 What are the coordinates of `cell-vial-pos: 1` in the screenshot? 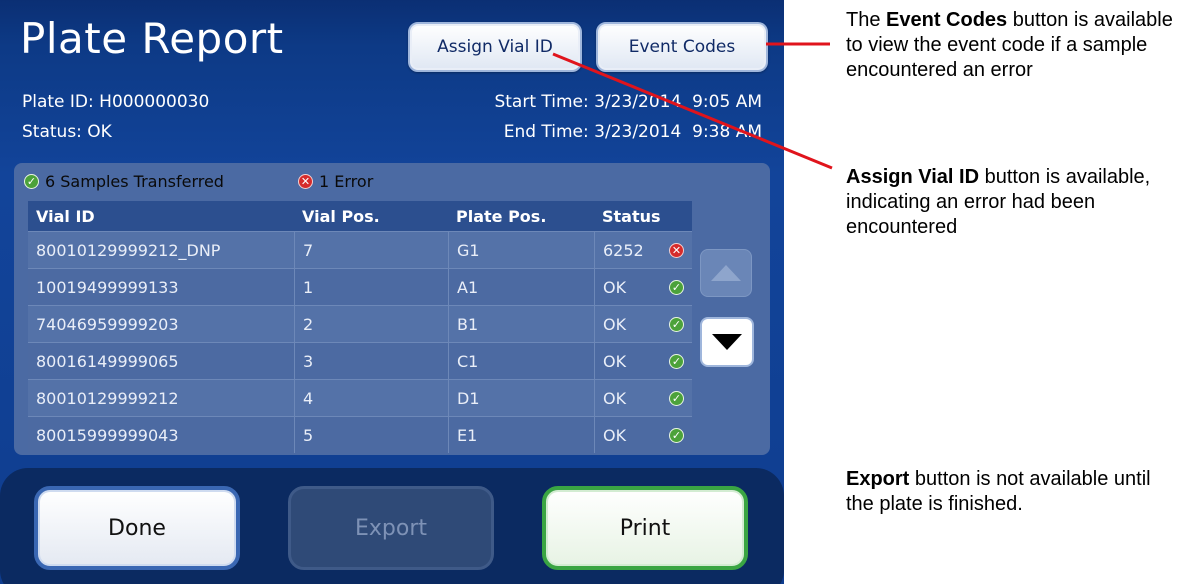 It's located at (371, 287).